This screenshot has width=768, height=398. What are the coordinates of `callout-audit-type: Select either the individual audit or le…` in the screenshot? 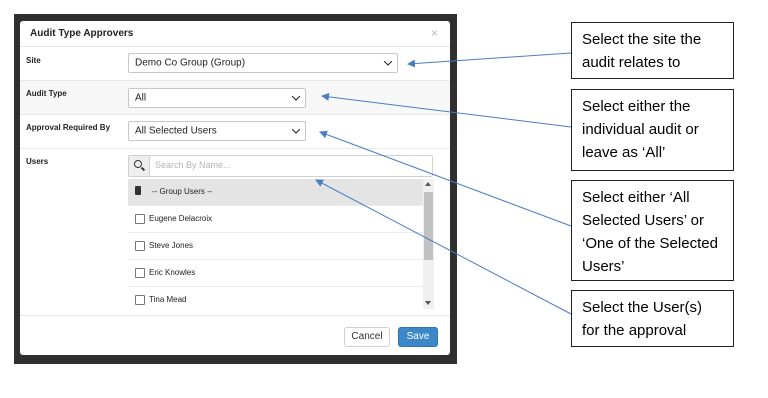 It's located at (652, 130).